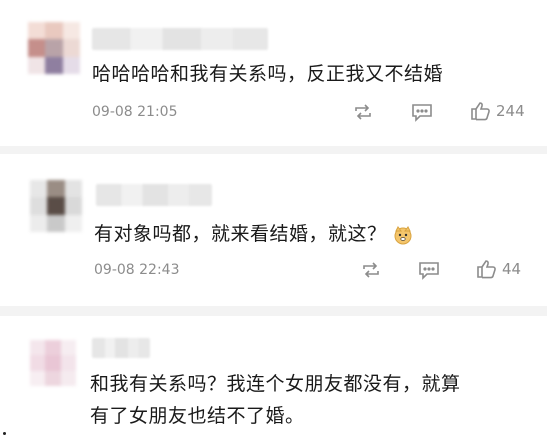  Describe the element at coordinates (137, 270) in the screenshot. I see `timestamp: 09-08 22:43` at that location.